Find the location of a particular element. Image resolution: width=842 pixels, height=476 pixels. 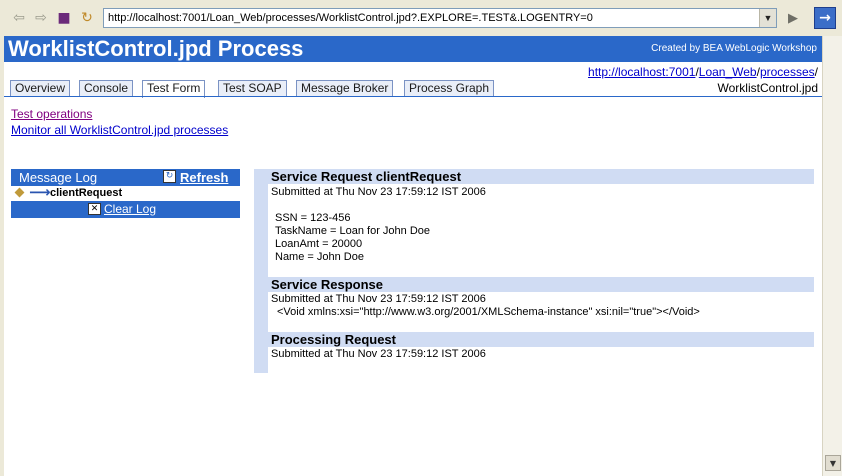

tab-message-broker: Message Broker is located at coordinates (345, 88).